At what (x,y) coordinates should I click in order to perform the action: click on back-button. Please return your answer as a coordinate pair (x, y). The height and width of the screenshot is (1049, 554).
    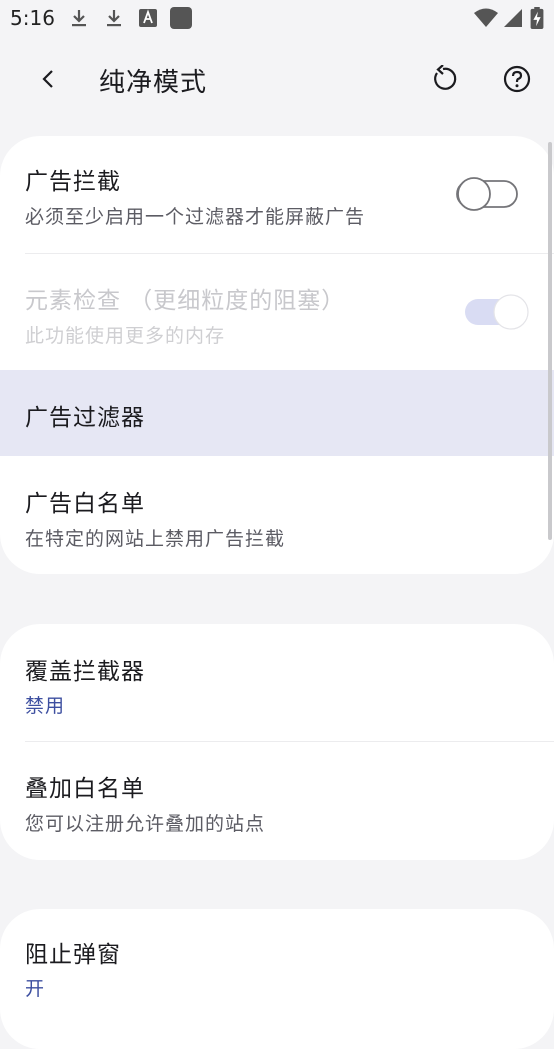
    Looking at the image, I should click on (49, 79).